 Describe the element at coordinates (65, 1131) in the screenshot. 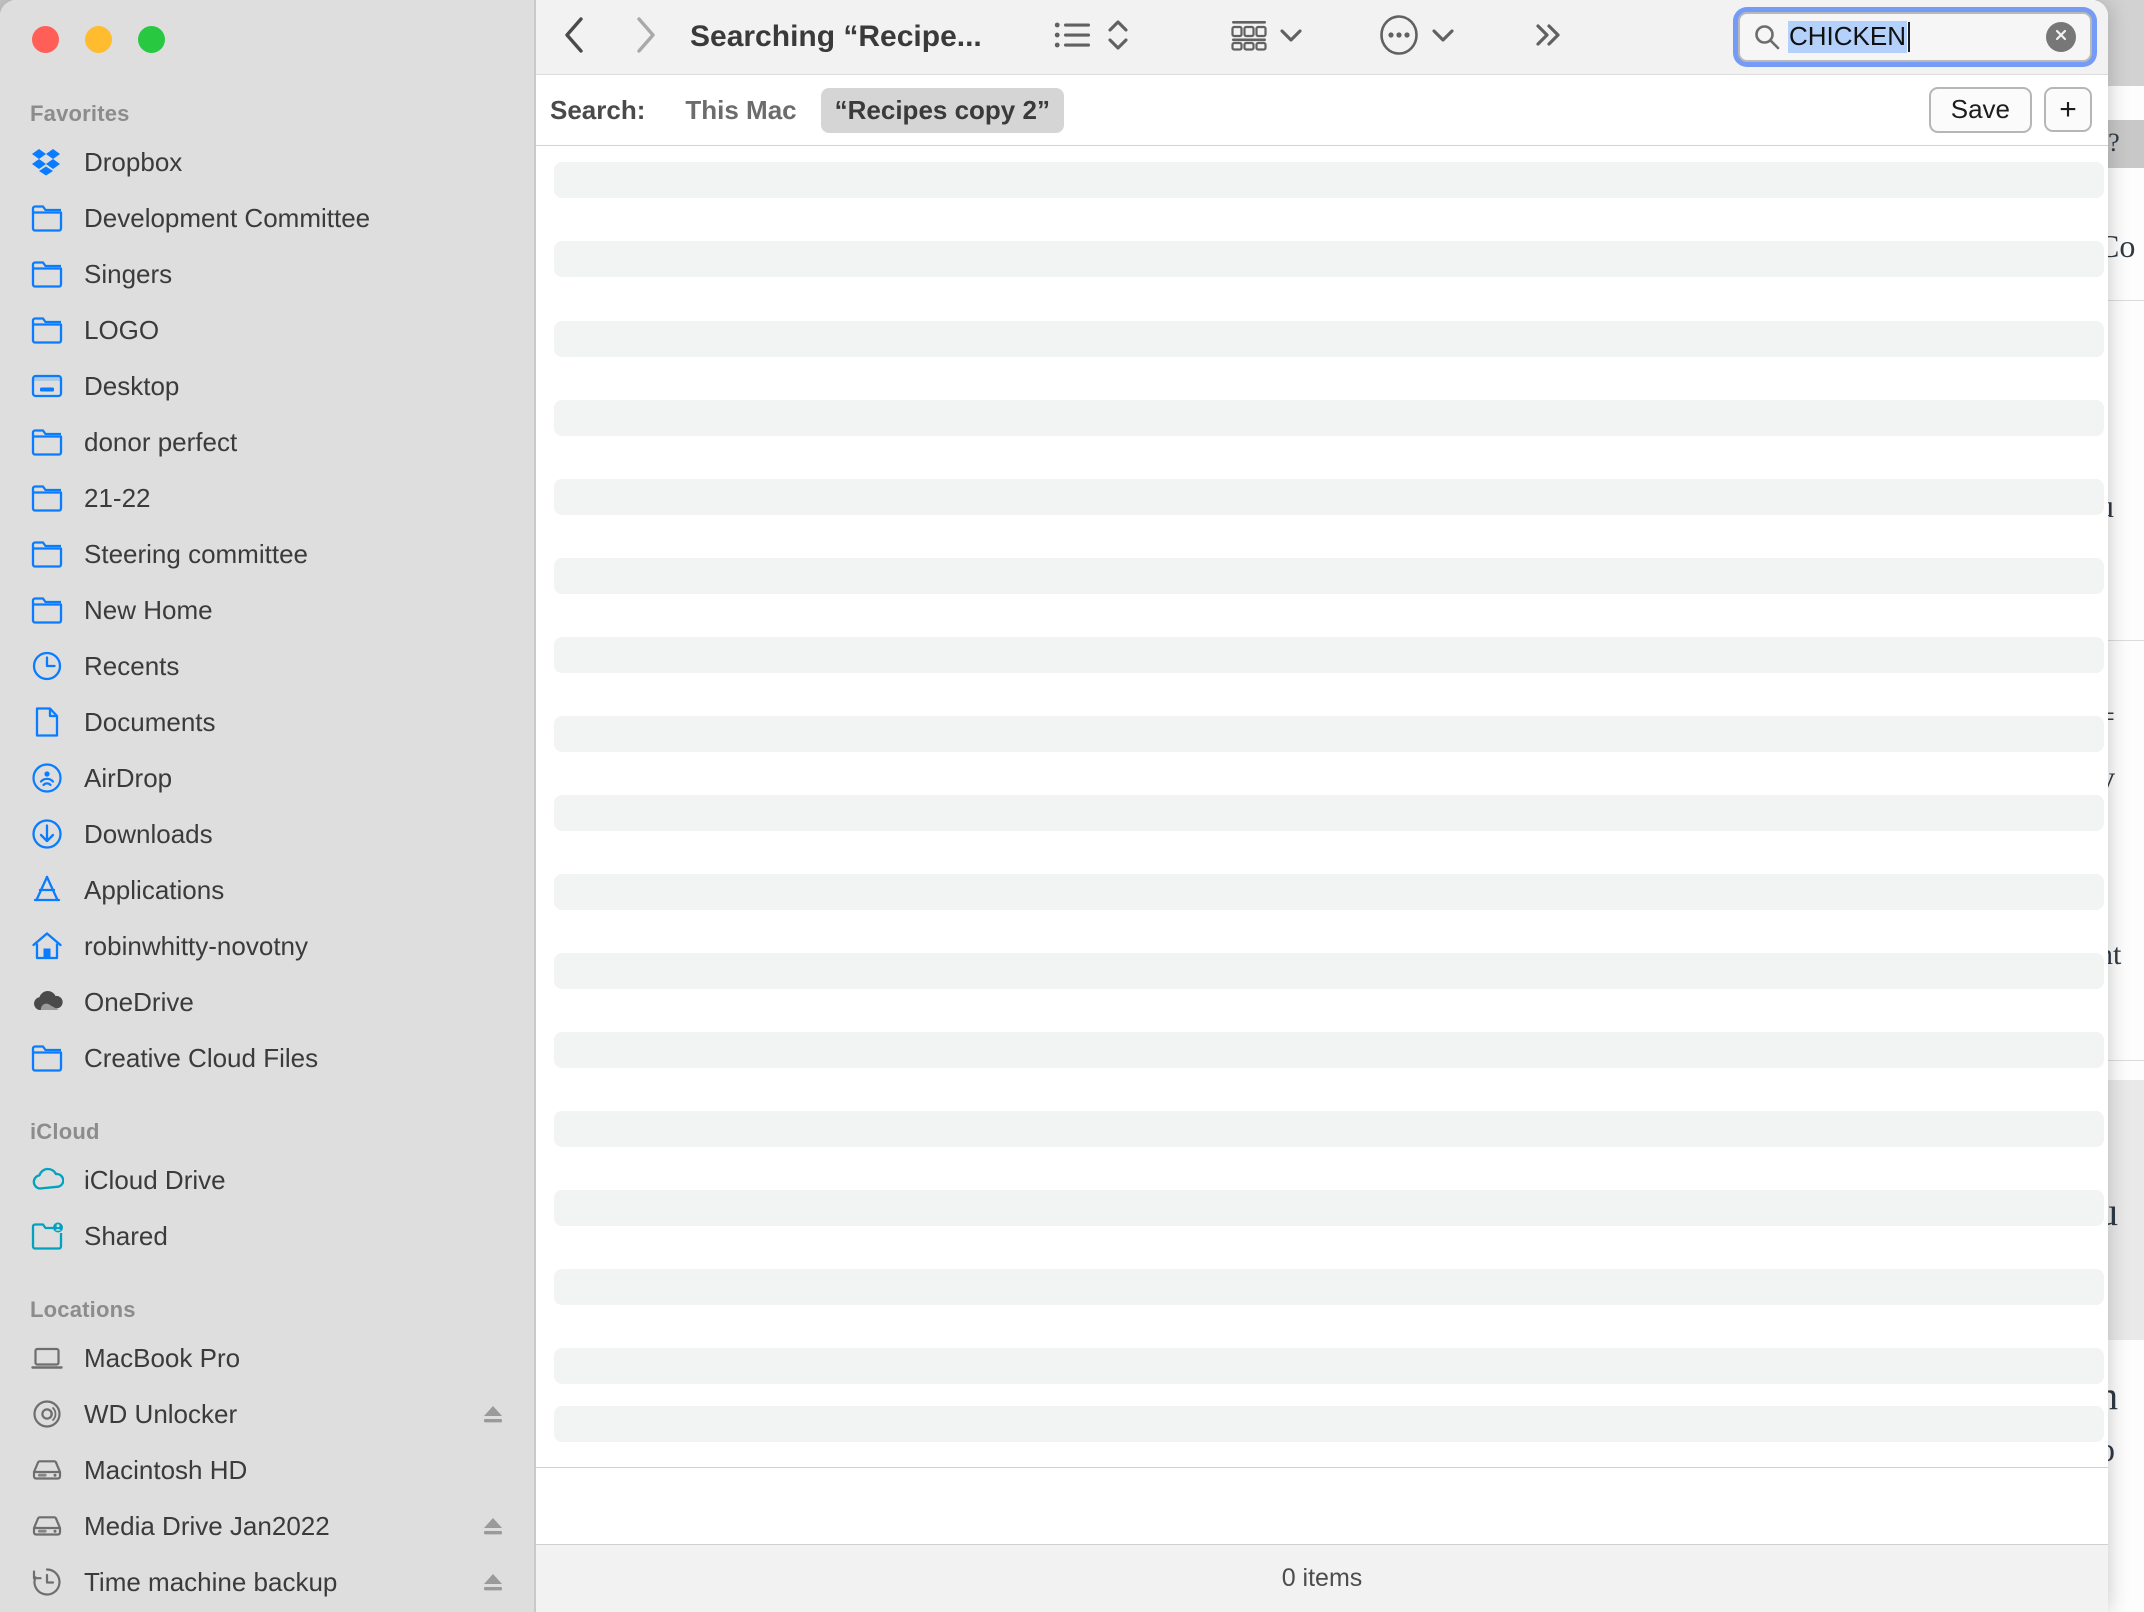

I see `sidebar-section-header: iCloud` at that location.